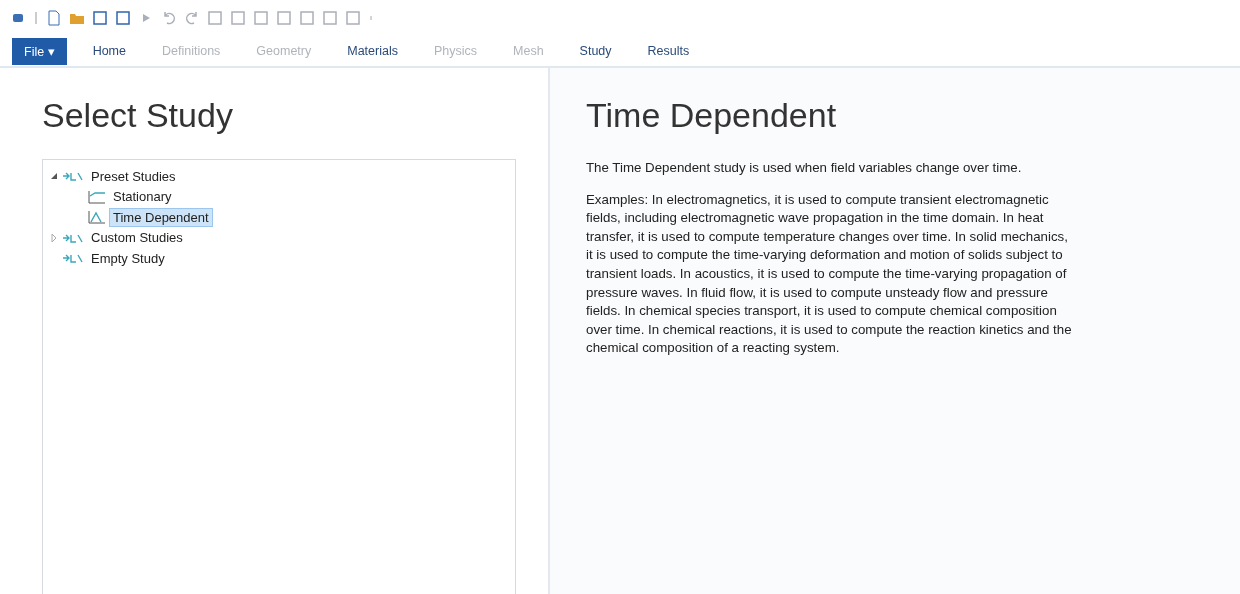 The image size is (1240, 594). I want to click on panel-title: Select Study, so click(138, 115).